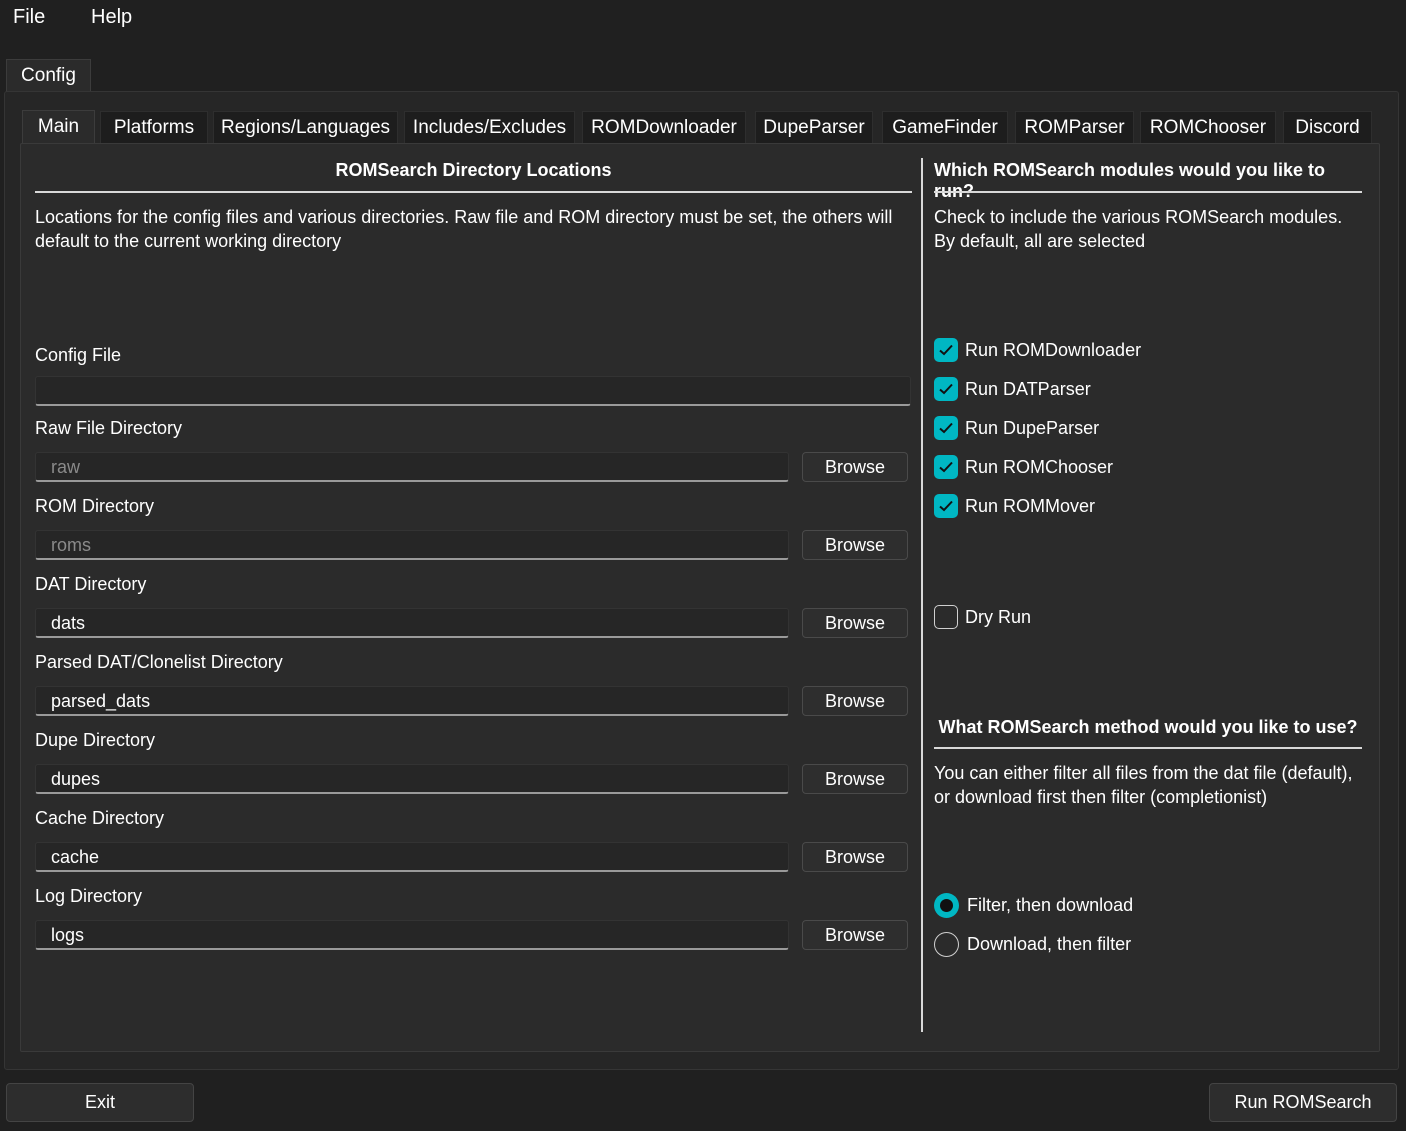 This screenshot has height=1131, width=1406. What do you see at coordinates (1148, 192) in the screenshot?
I see `modules-heading-divider` at bounding box center [1148, 192].